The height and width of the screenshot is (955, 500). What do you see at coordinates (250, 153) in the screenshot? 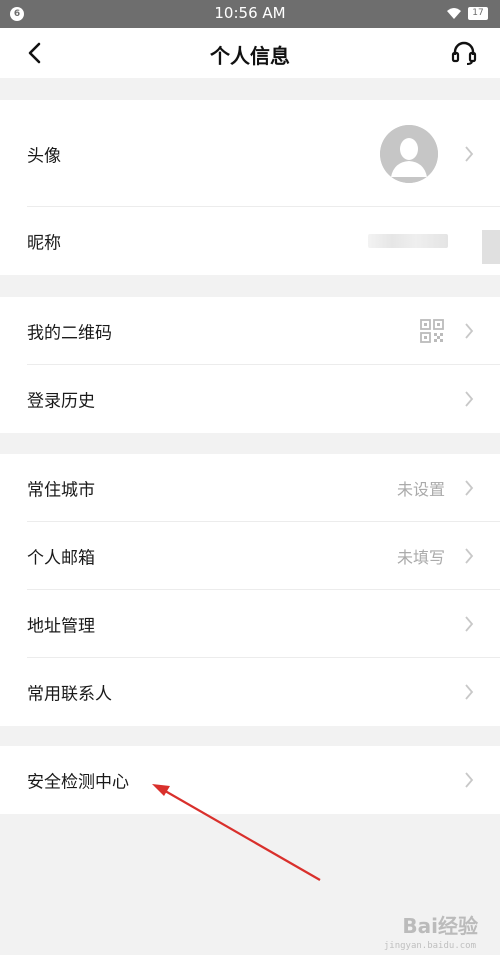
I see `avatar-row: 头像` at bounding box center [250, 153].